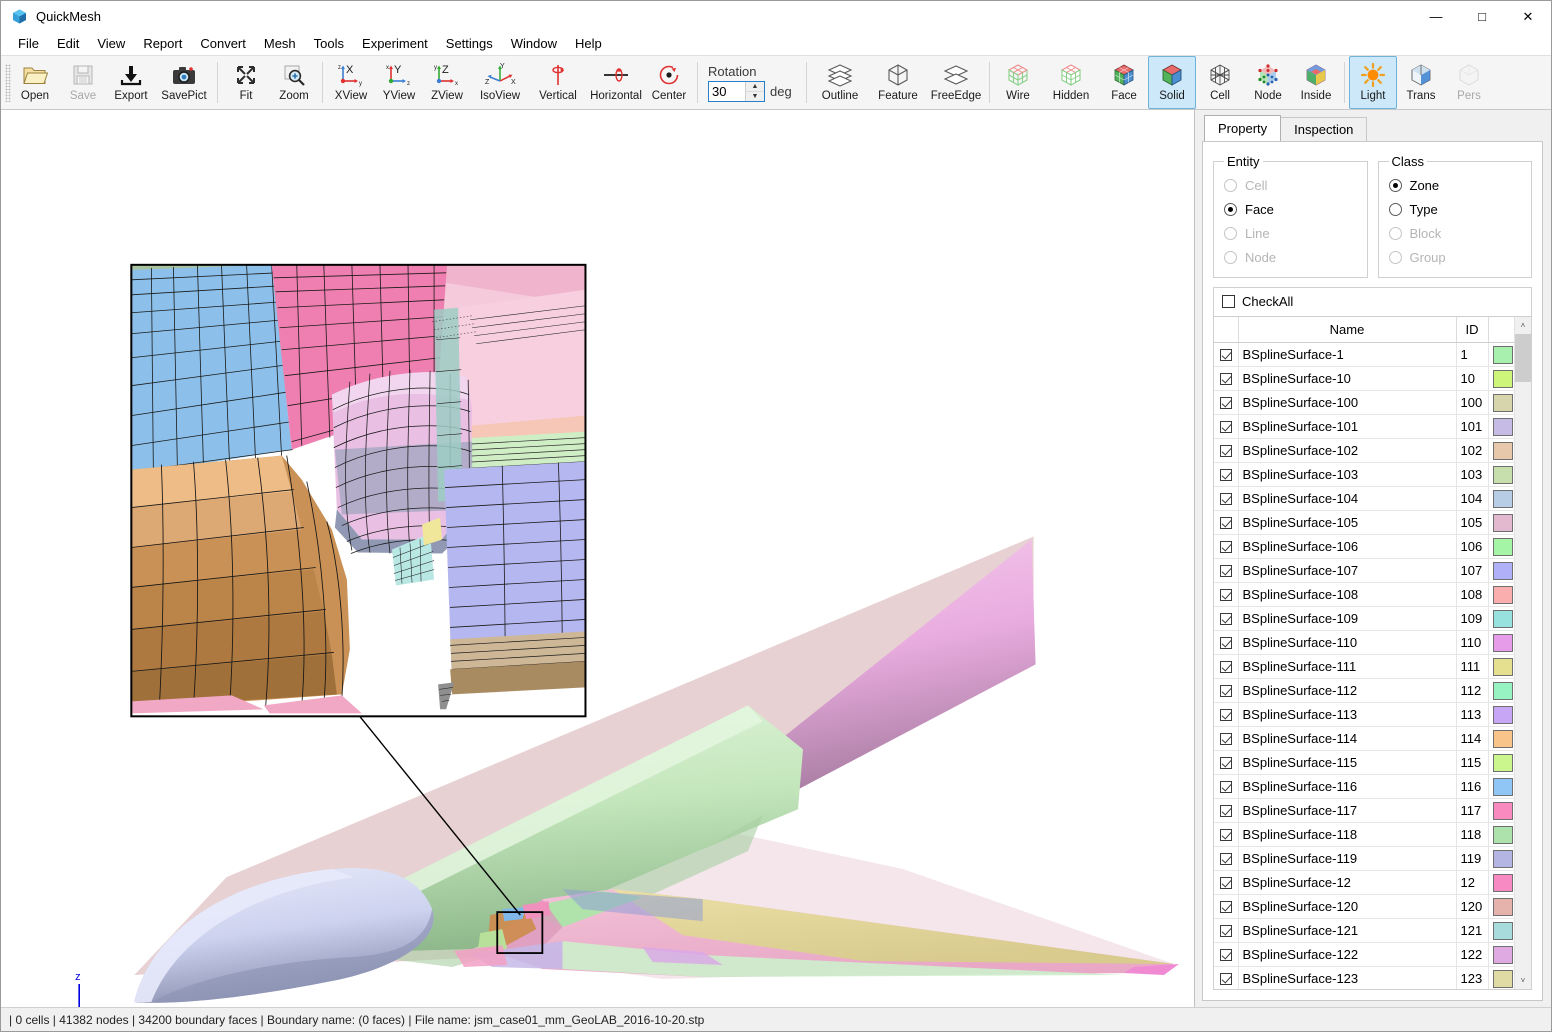  Describe the element at coordinates (1482, 16) in the screenshot. I see `maximize-button: □` at that location.